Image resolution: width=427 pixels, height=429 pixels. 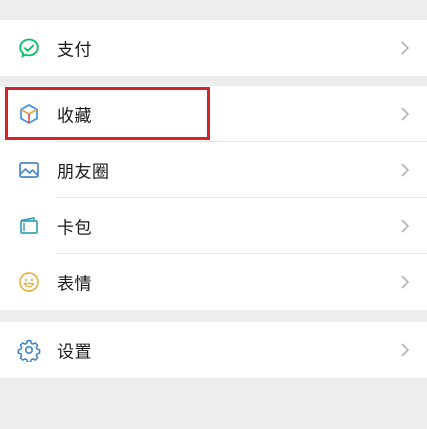 What do you see at coordinates (74, 50) in the screenshot?
I see `menu-item-pay-label: 支付` at bounding box center [74, 50].